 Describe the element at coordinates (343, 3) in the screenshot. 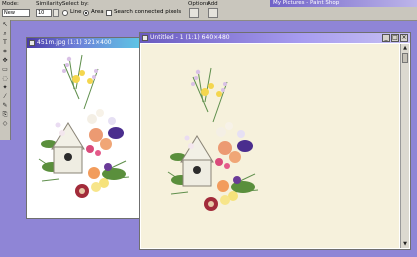

I see `app-title-bar: My Pictures - Paint Shop` at that location.